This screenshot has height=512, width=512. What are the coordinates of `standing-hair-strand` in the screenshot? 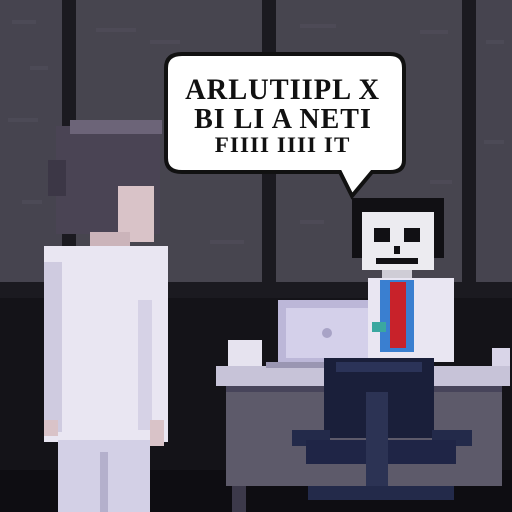 It's located at (57, 178).